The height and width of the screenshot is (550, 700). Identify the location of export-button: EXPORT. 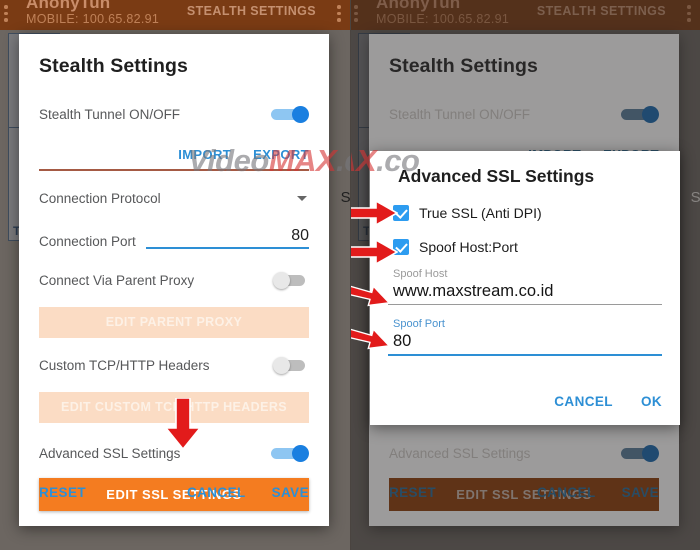
(281, 154).